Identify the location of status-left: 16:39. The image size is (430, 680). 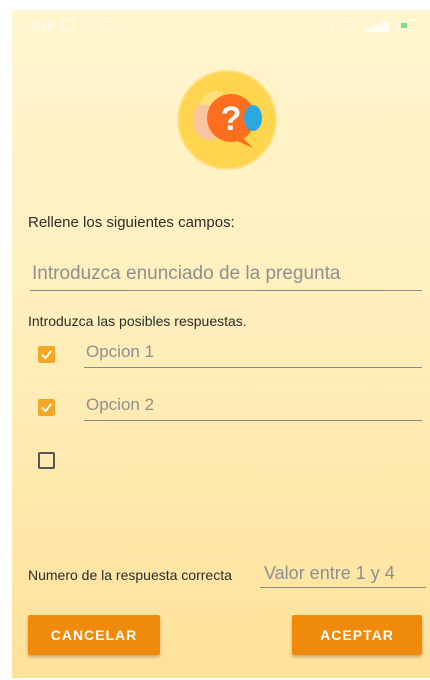
(69, 25).